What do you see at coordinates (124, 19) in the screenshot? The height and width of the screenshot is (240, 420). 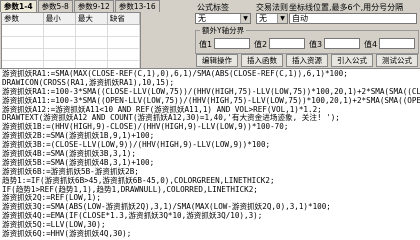 I see `col-header-default: 缺省` at bounding box center [124, 19].